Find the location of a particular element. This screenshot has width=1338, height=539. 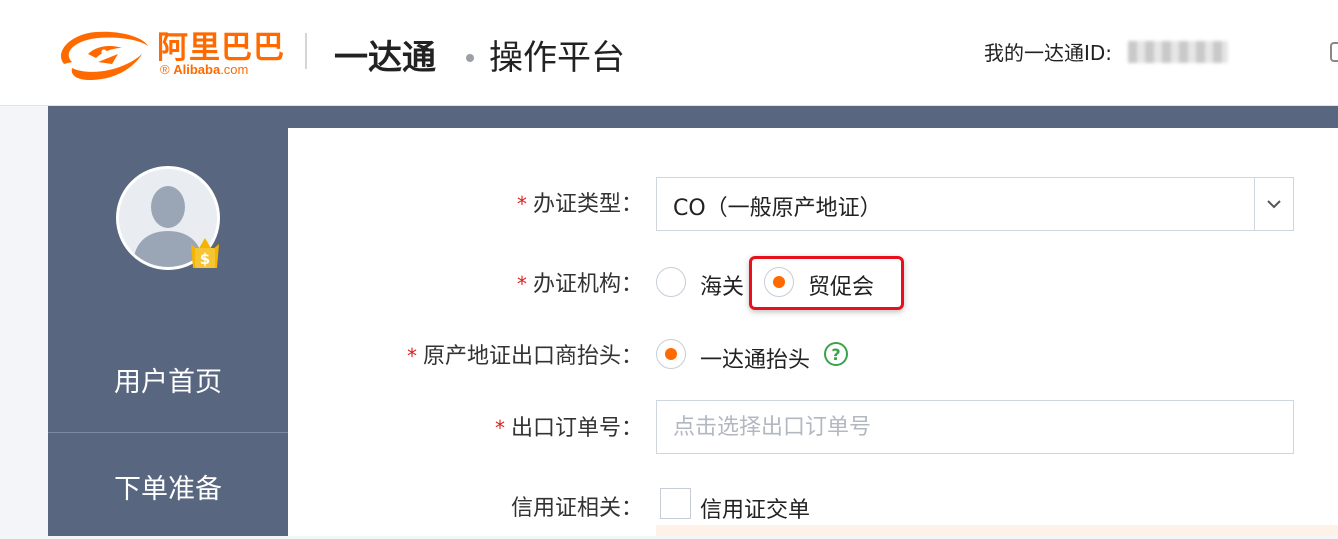

cert-type-select: CO（一般原产地证） is located at coordinates (975, 204).